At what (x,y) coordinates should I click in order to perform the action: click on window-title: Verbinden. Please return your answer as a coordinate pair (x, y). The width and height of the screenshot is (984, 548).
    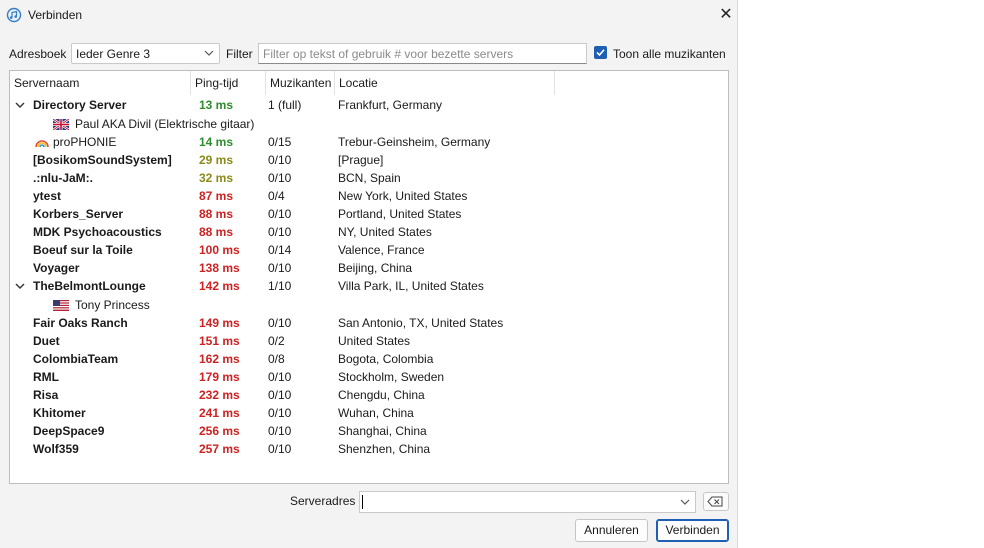
    Looking at the image, I should click on (55, 15).